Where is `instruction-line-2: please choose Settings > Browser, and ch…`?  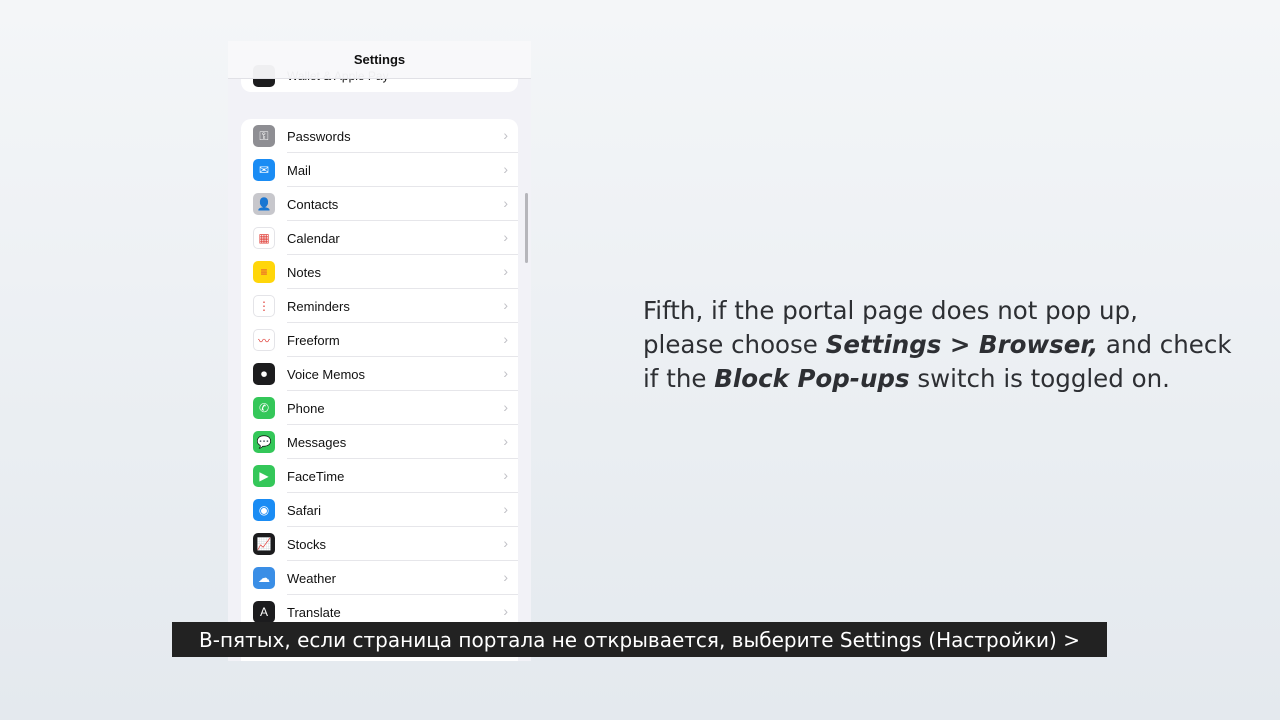
instruction-line-2: please choose Settings > Browser, and ch… is located at coordinates (943, 345).